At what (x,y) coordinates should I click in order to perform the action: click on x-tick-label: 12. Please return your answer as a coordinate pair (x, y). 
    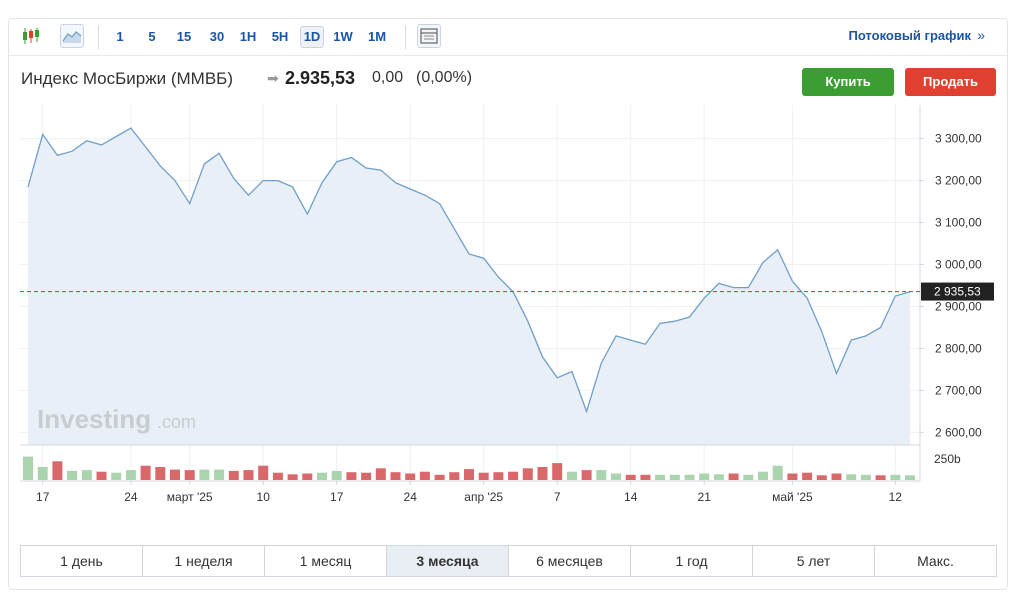
    Looking at the image, I should click on (896, 497).